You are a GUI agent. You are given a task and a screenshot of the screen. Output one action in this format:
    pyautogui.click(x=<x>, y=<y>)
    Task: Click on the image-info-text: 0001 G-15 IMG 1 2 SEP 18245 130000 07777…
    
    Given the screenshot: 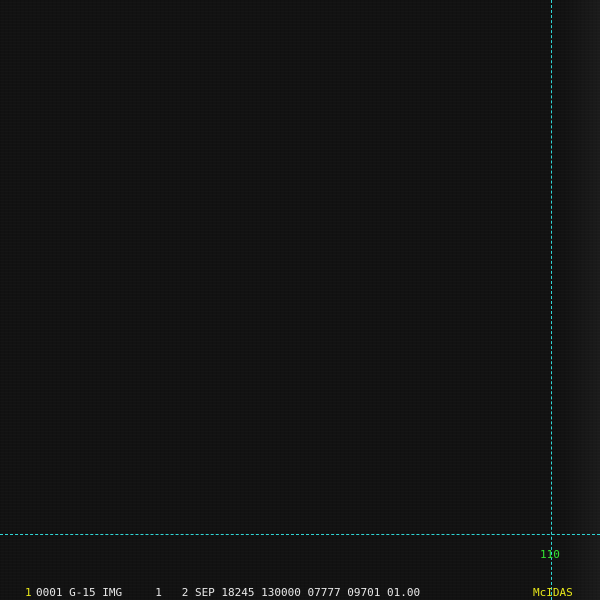 What is the action you would take?
    pyautogui.click(x=228, y=592)
    